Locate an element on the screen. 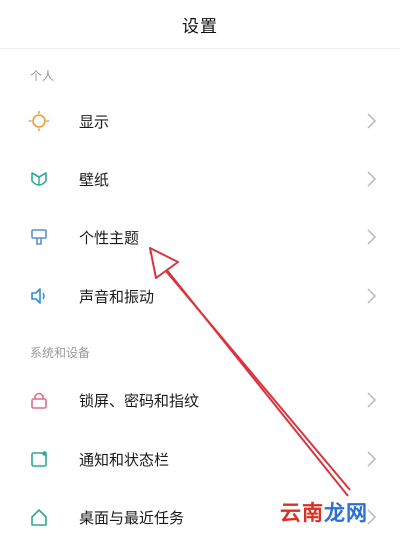 This screenshot has width=400, height=546. settings-item-sound: 声音和振动 is located at coordinates (200, 296).